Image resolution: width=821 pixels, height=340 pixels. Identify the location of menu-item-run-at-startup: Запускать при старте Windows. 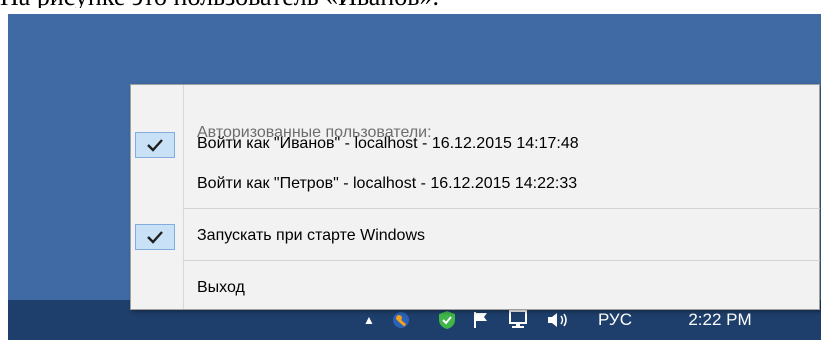
(475, 236).